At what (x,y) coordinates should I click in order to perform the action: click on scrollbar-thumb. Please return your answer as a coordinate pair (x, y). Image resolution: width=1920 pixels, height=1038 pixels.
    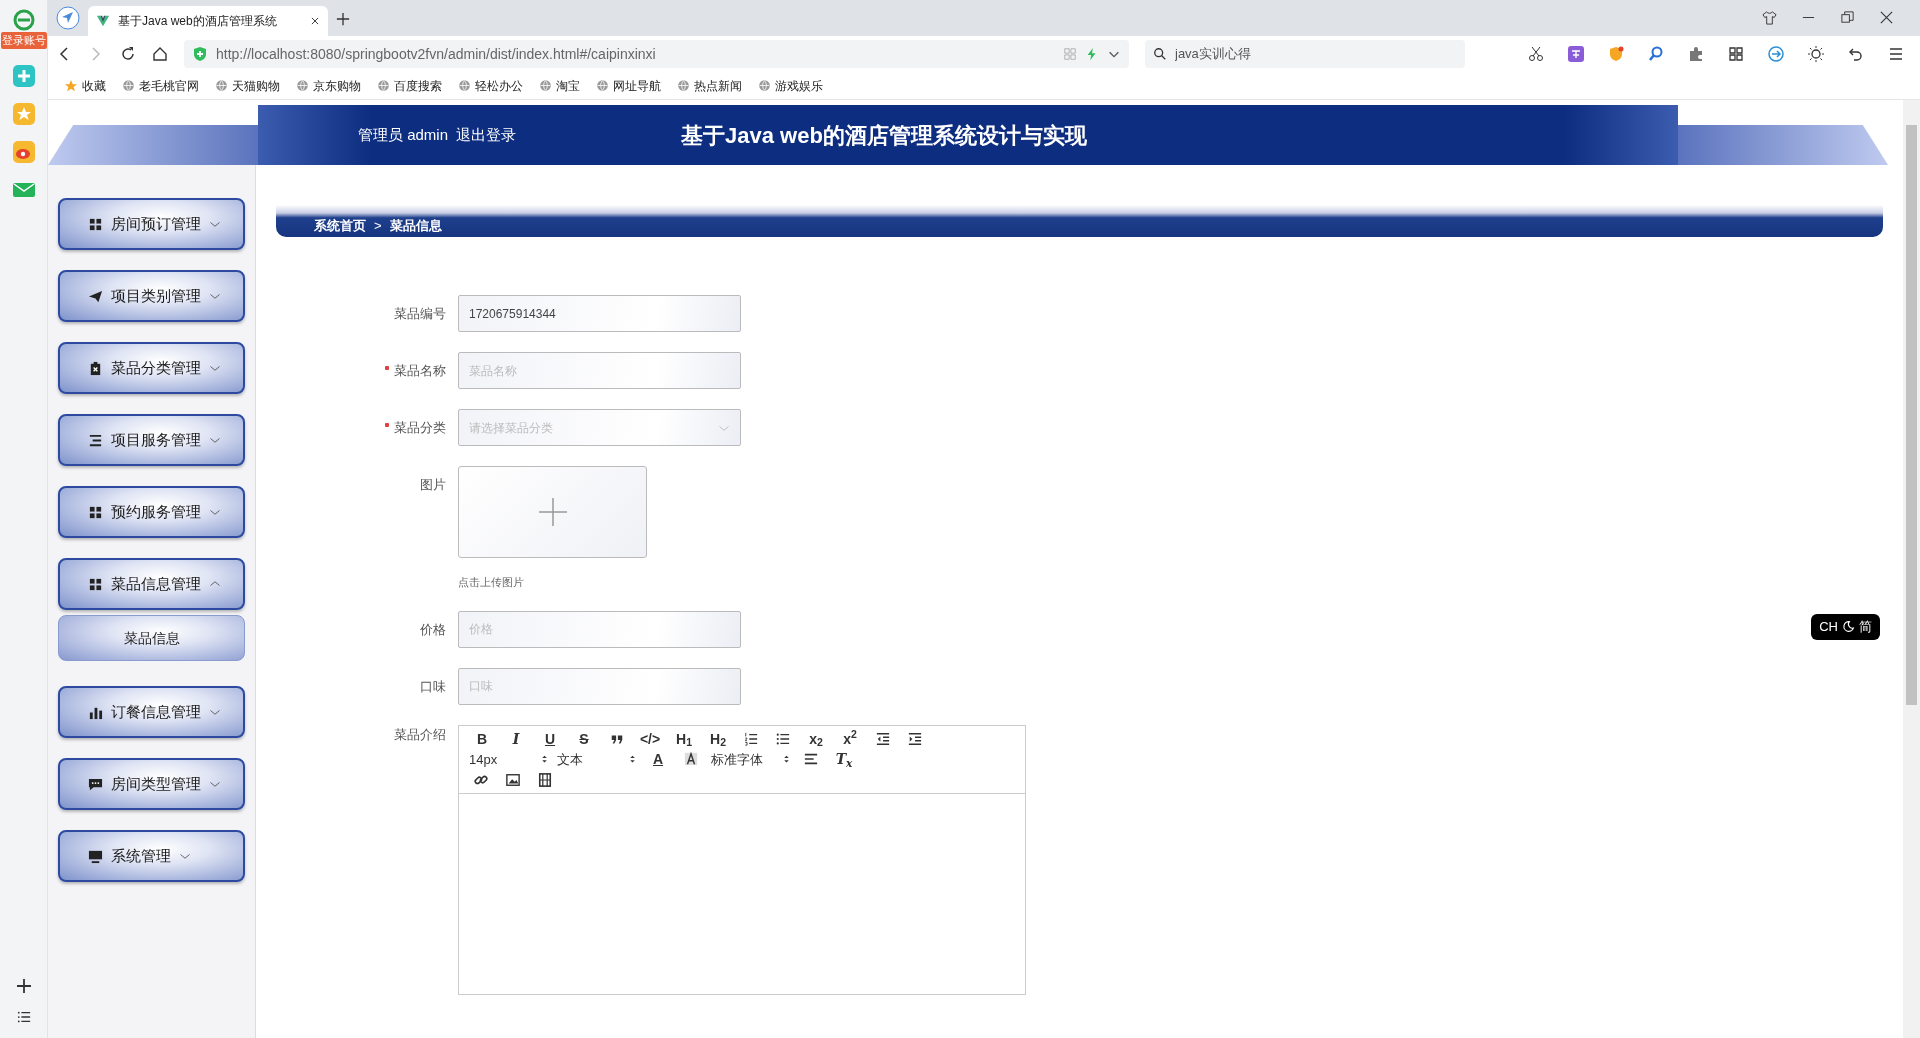
    Looking at the image, I should click on (1911, 415).